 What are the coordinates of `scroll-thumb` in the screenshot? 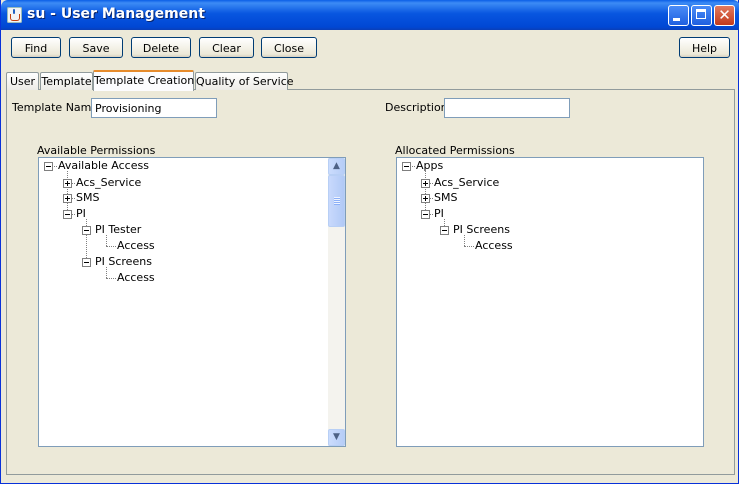 It's located at (336, 201).